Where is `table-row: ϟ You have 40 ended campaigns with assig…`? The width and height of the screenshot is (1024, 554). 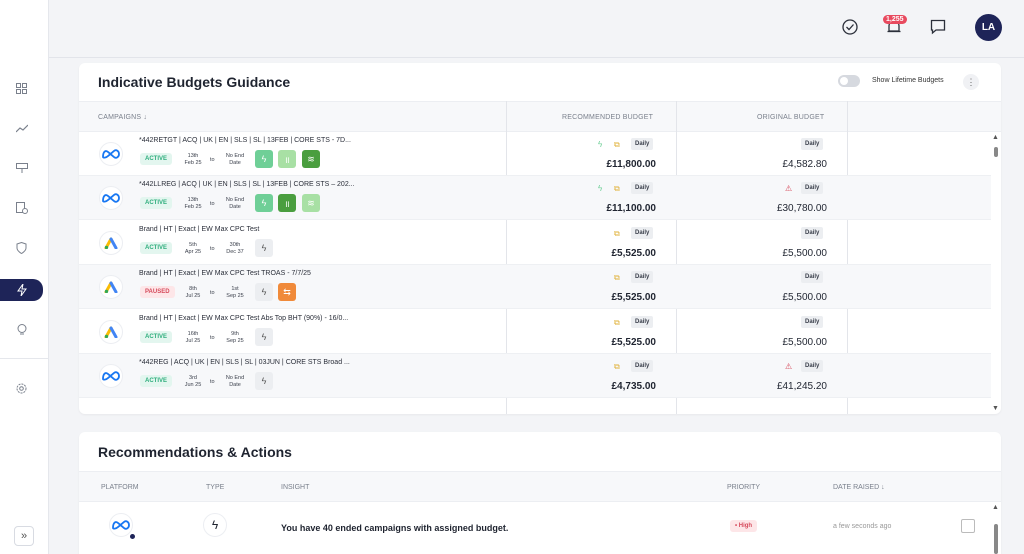
table-row: ϟ You have 40 ended campaigns with assig… is located at coordinates (535, 526).